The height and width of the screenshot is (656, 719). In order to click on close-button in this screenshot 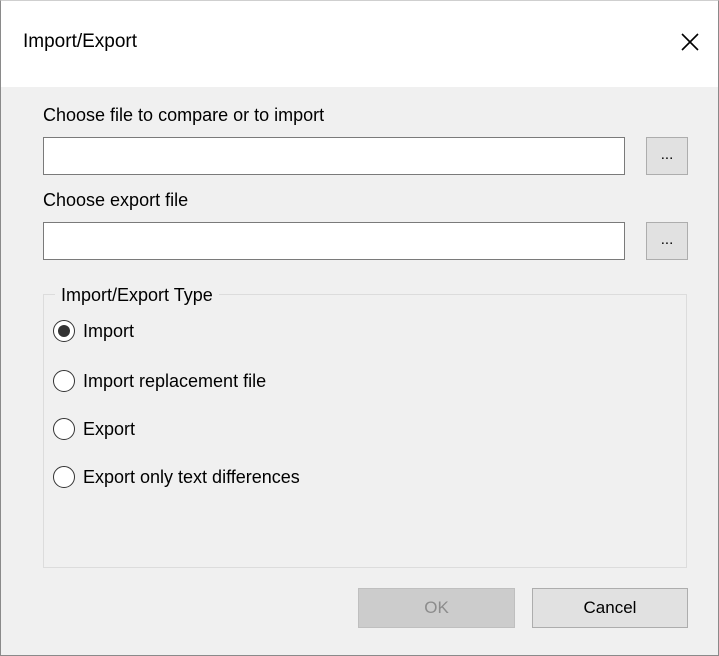, I will do `click(690, 42)`.